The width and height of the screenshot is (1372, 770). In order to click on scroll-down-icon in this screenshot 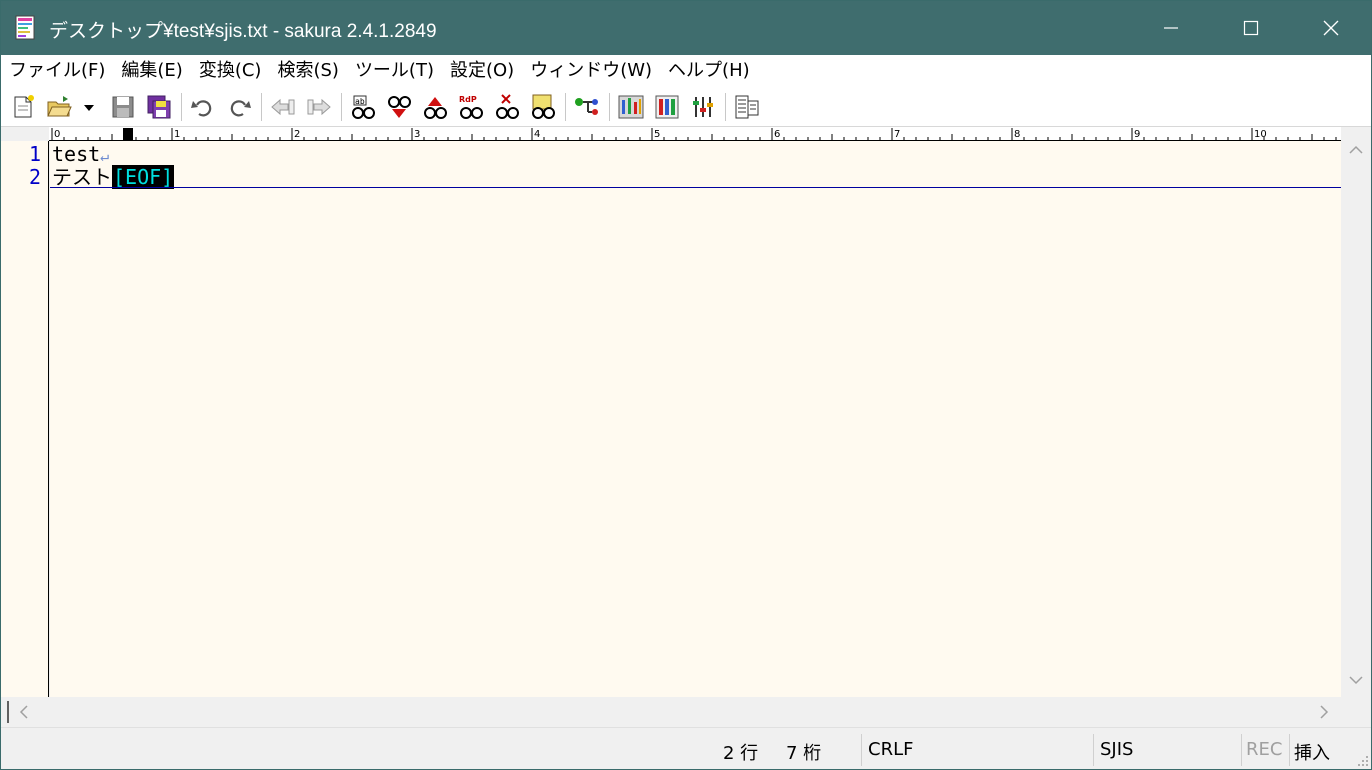, I will do `click(1356, 680)`.